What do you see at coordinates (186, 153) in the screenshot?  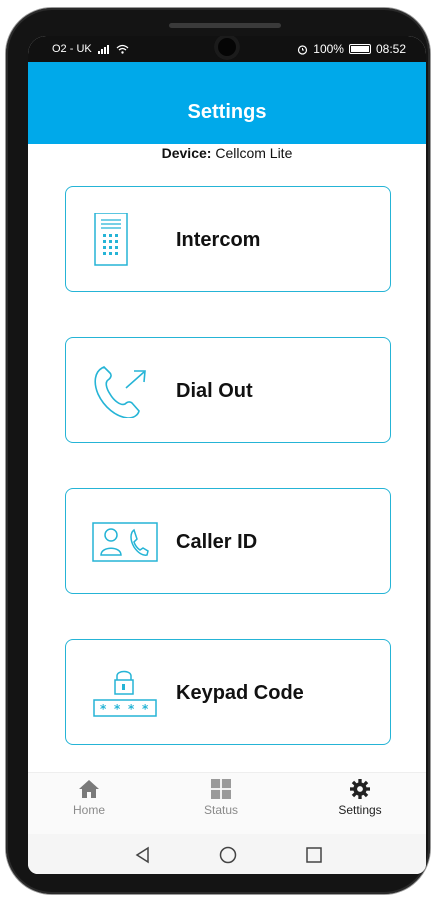 I see `device-label: Device:` at bounding box center [186, 153].